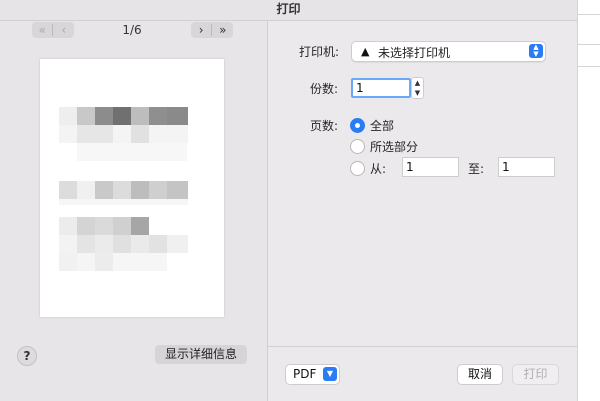  Describe the element at coordinates (357, 125) in the screenshot. I see `pages-all-radio` at that location.